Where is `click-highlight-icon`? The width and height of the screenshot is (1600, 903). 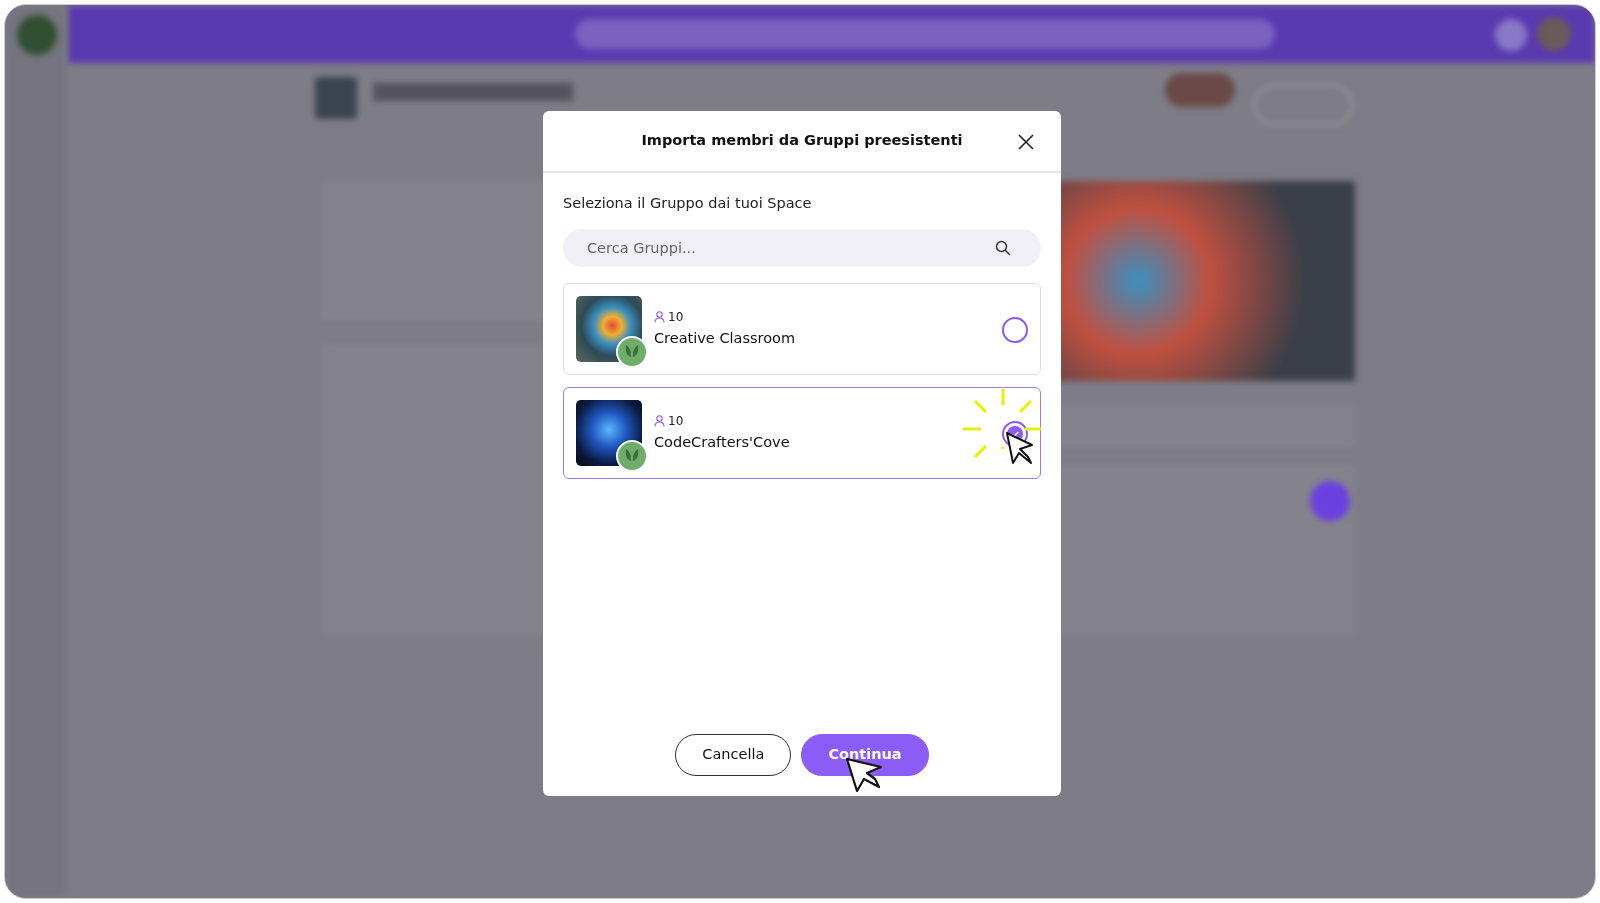
click-highlight-icon is located at coordinates (1002, 423).